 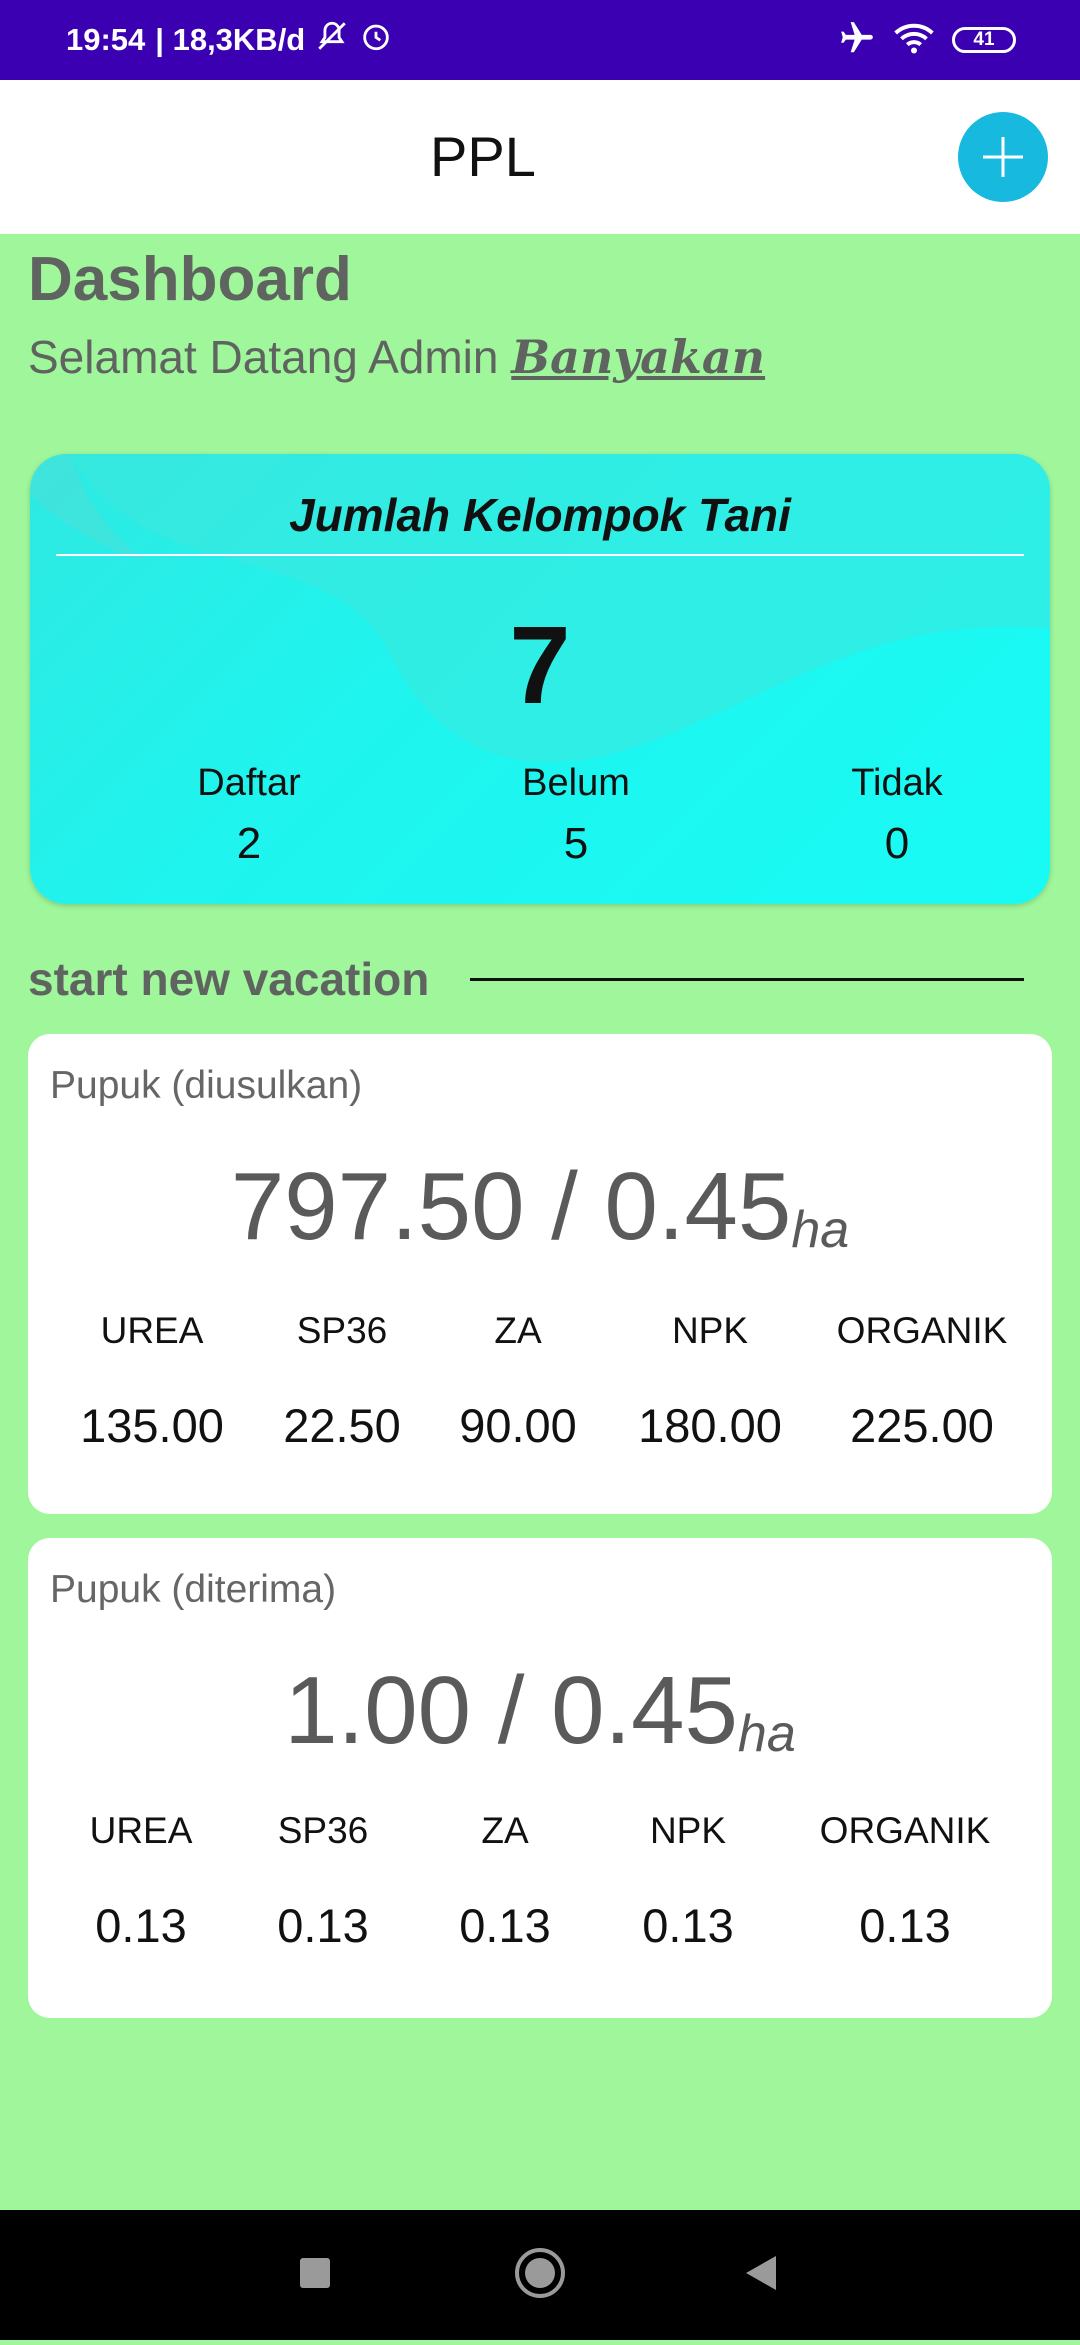 I want to click on column-za: ZA 0.13, so click(x=505, y=1881).